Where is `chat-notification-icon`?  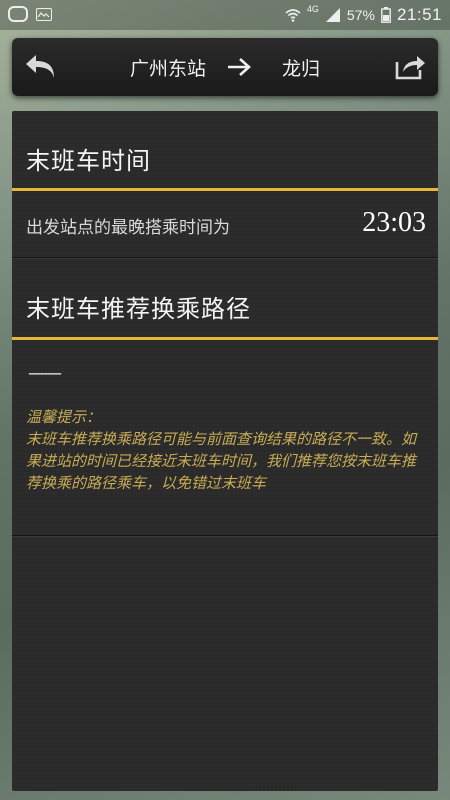
chat-notification-icon is located at coordinates (18, 14).